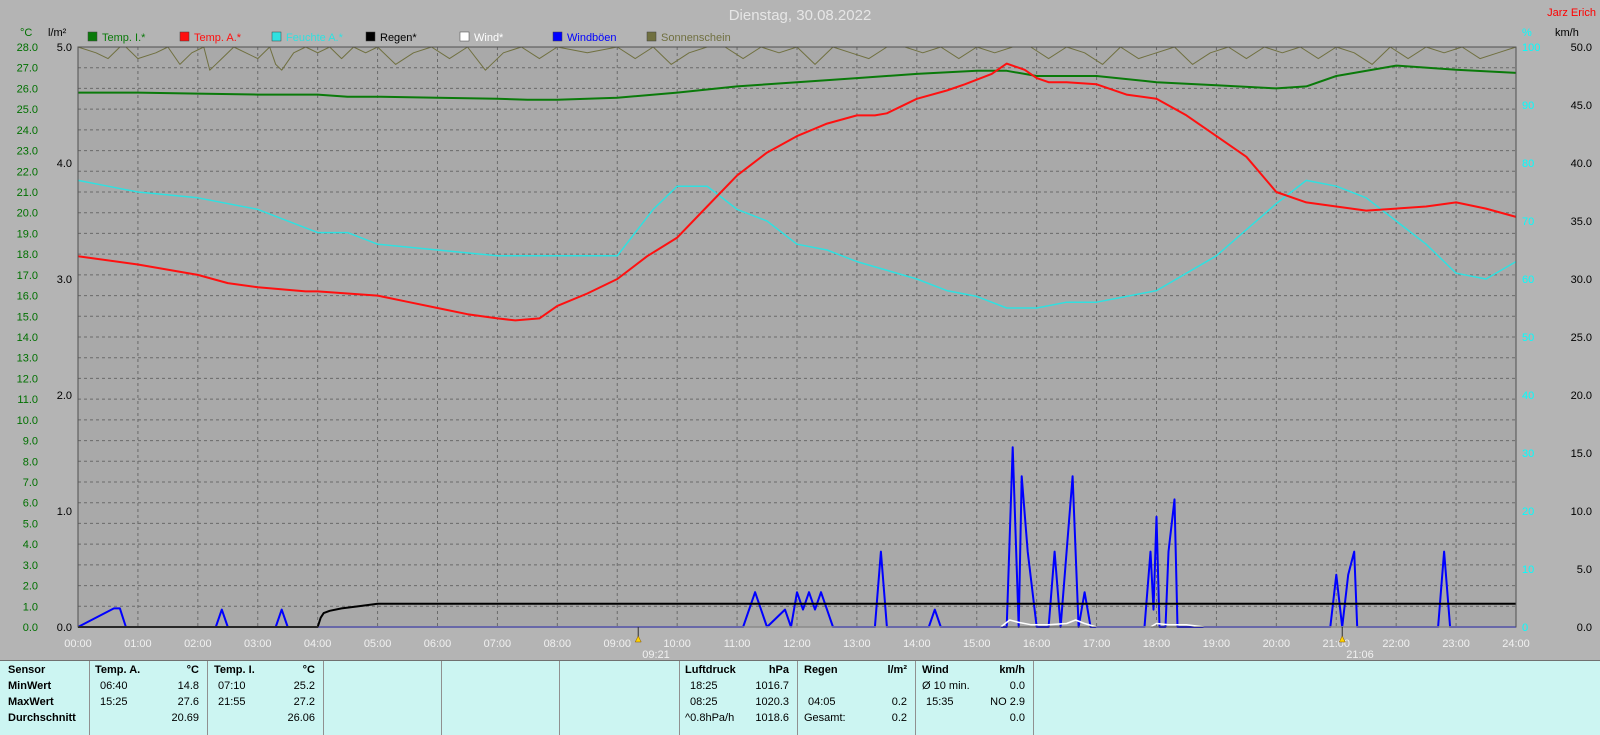 Image resolution: width=1600 pixels, height=735 pixels. I want to click on temp-tick-label: 16.0, so click(27, 297).